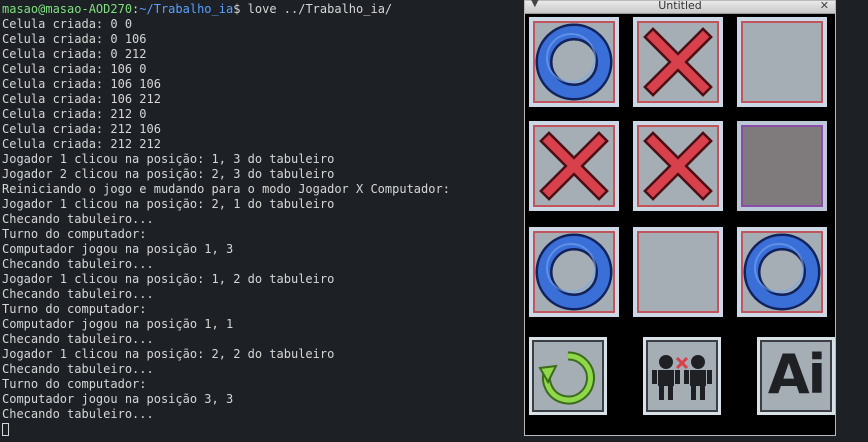  What do you see at coordinates (5, 429) in the screenshot?
I see `terminal-cursor` at bounding box center [5, 429].